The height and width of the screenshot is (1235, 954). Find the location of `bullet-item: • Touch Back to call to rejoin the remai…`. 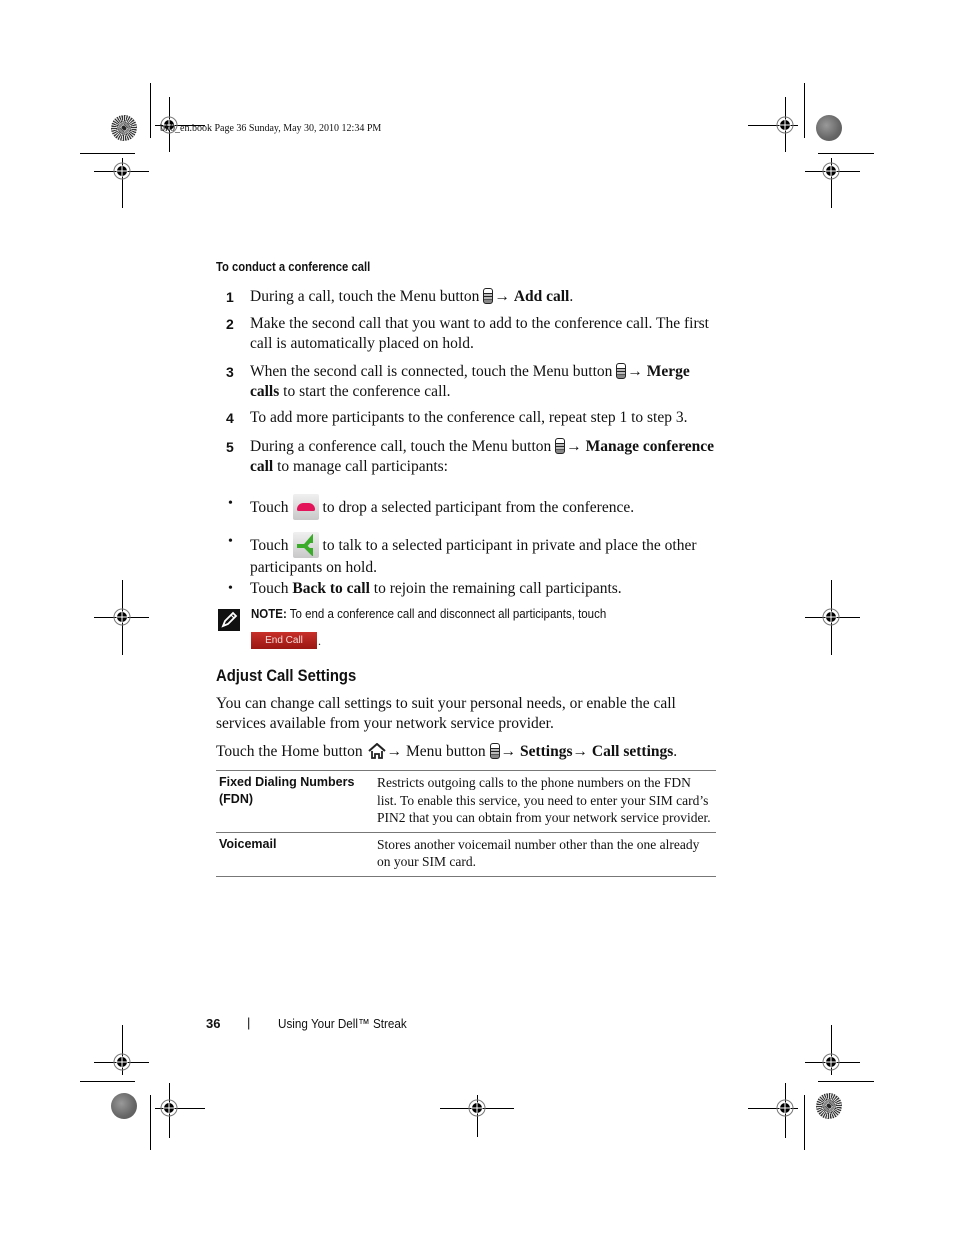

bullet-item: • Touch Back to call to rejoin the remai… is located at coordinates (425, 588).